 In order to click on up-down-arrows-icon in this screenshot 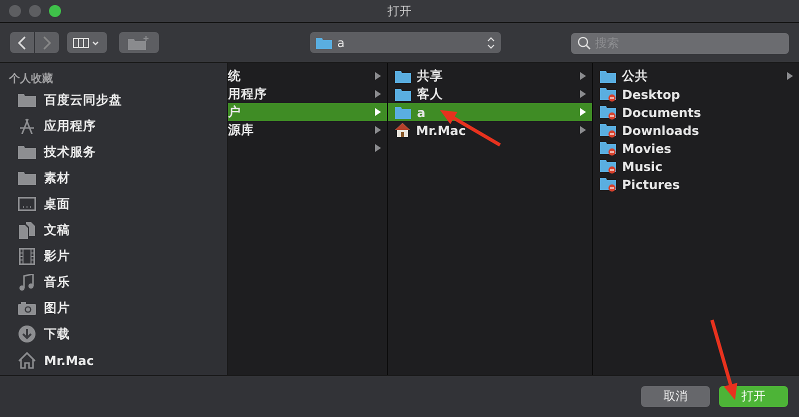, I will do `click(491, 43)`.